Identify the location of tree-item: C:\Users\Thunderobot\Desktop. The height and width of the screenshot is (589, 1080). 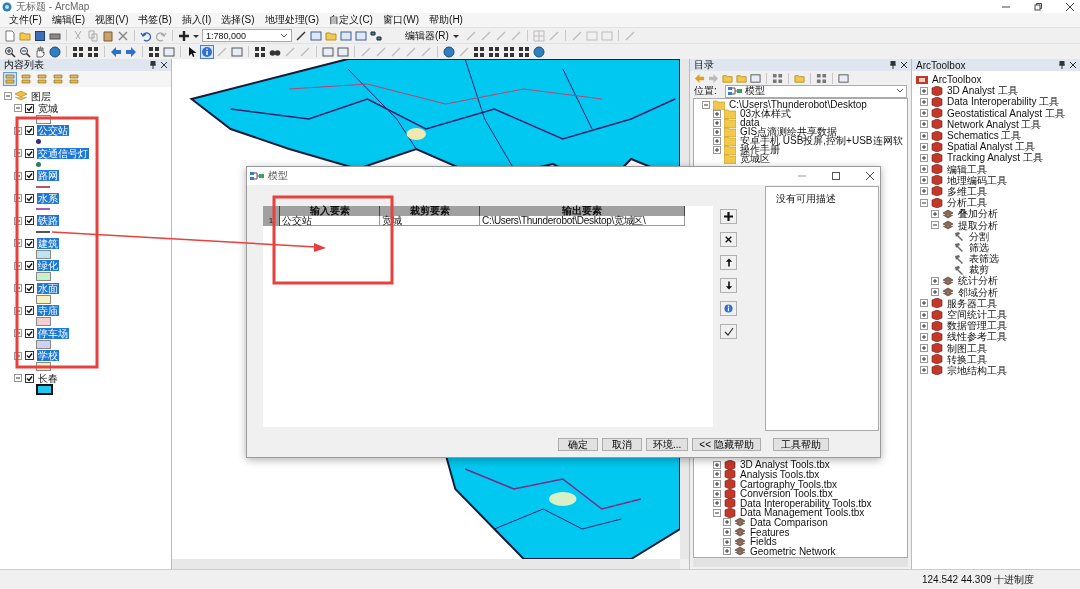
(798, 104).